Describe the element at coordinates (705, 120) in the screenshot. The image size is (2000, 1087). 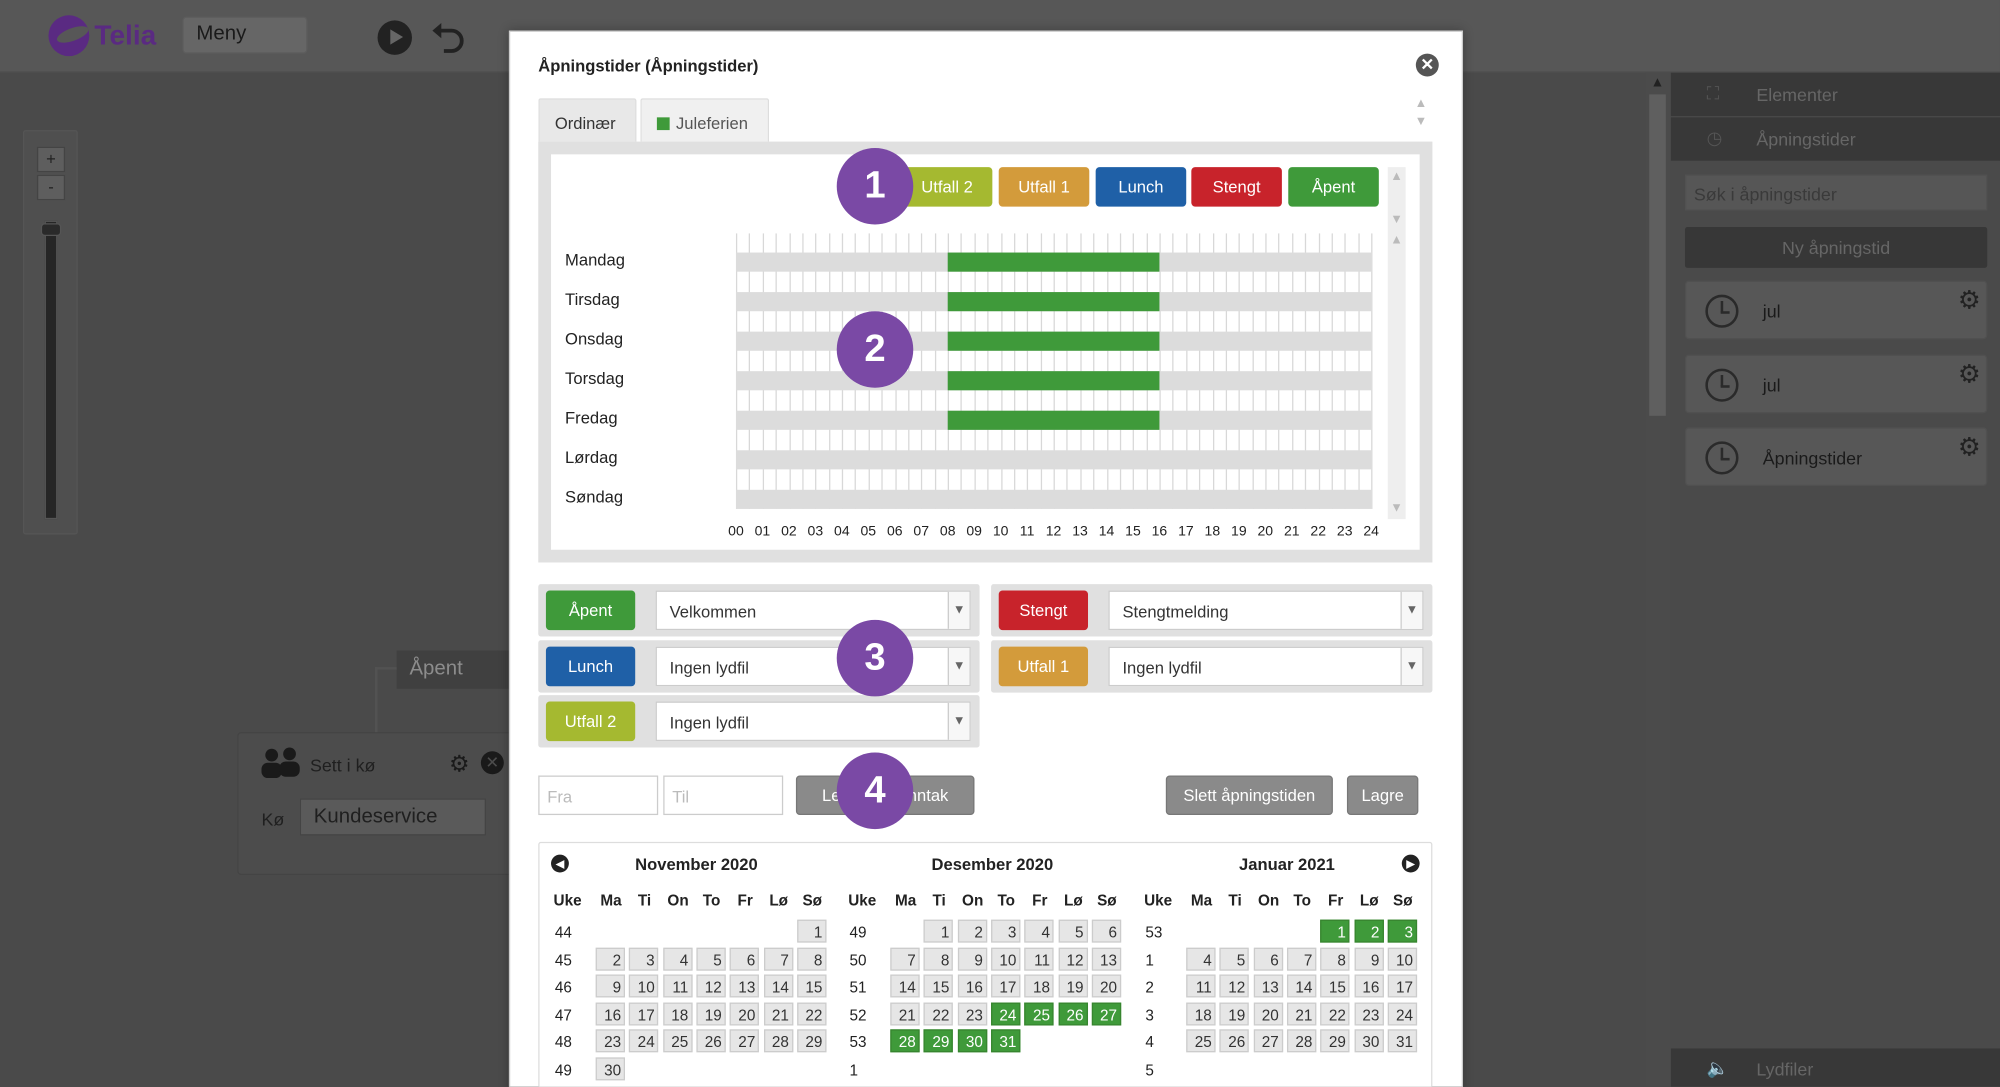
I see `tab-juleferien: Juleferien` at that location.